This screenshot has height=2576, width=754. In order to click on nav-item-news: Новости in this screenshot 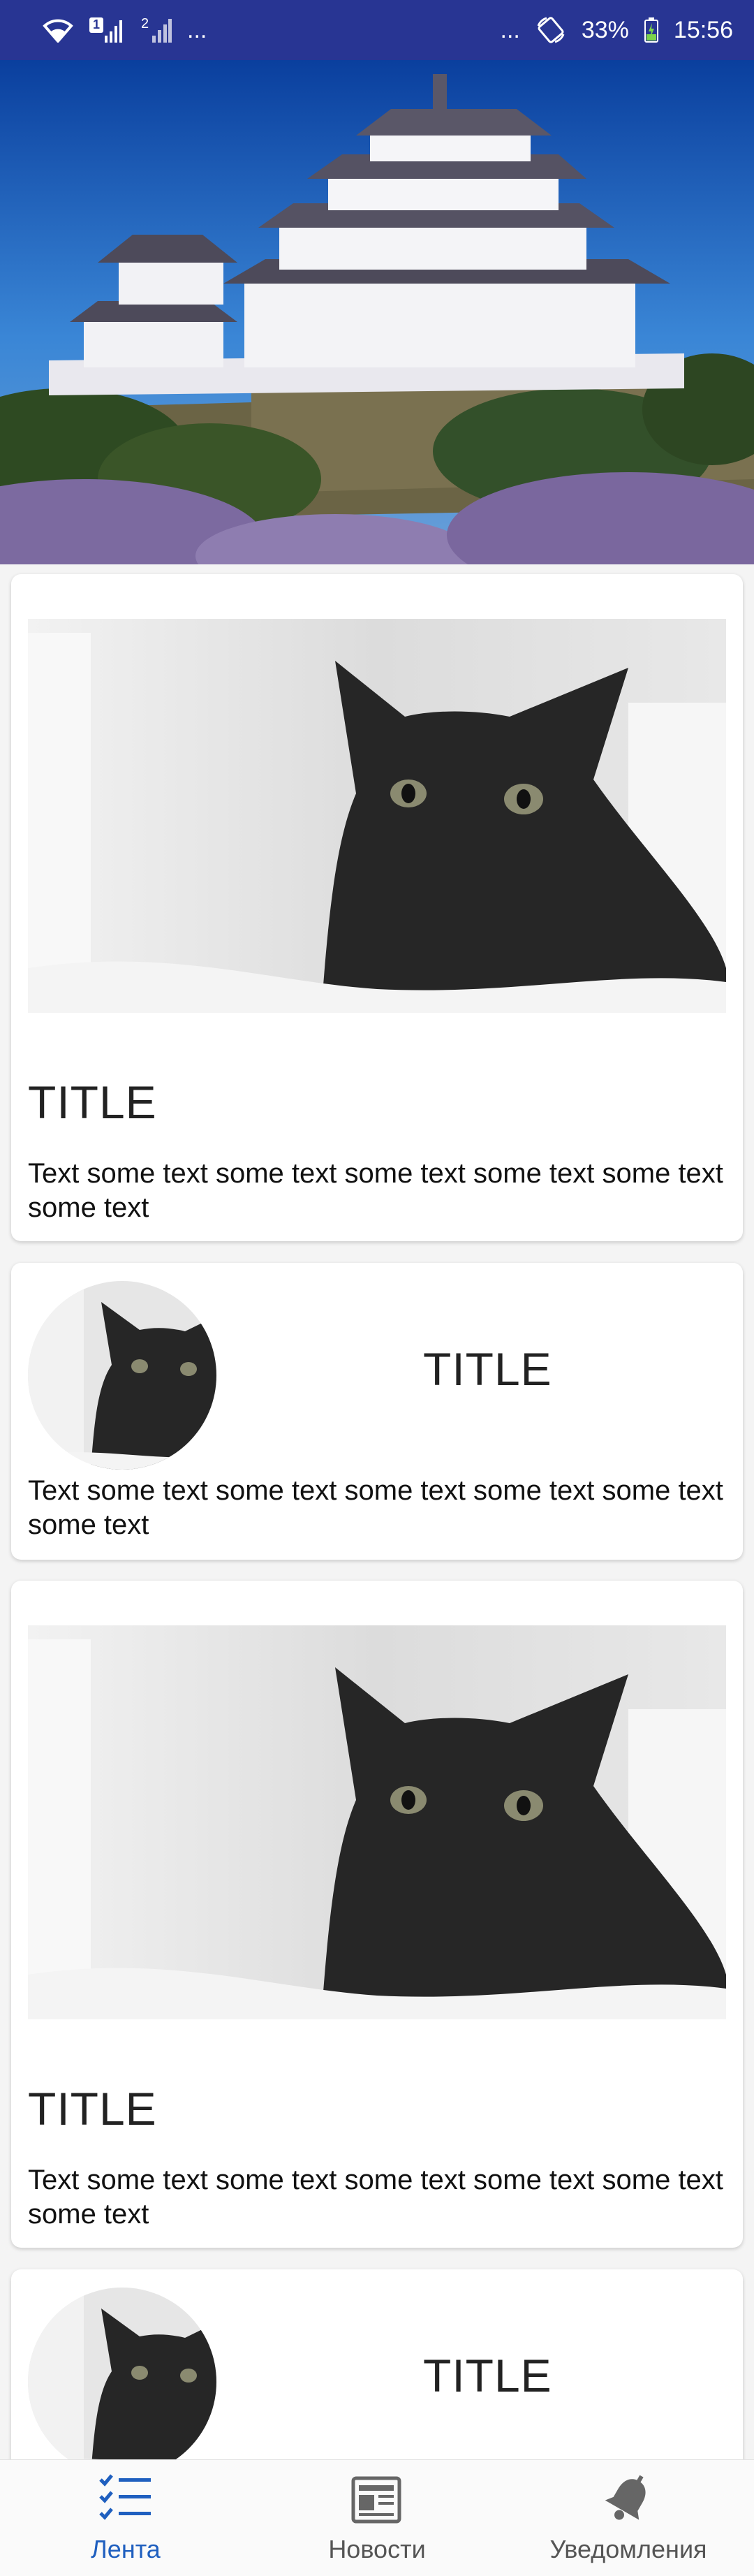, I will do `click(377, 2518)`.